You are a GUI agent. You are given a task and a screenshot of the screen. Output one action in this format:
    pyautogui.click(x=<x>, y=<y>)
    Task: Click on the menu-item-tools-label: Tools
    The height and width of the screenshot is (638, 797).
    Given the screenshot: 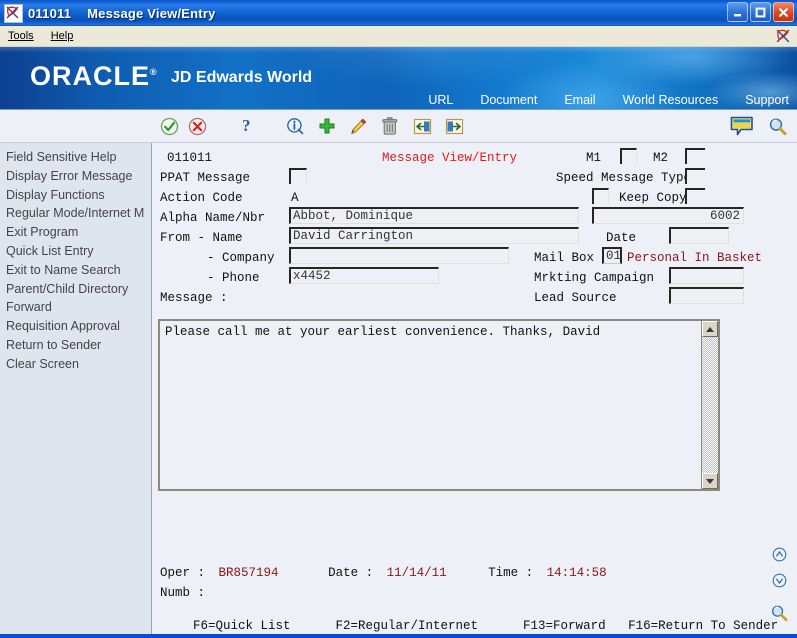 What is the action you would take?
    pyautogui.click(x=21, y=36)
    